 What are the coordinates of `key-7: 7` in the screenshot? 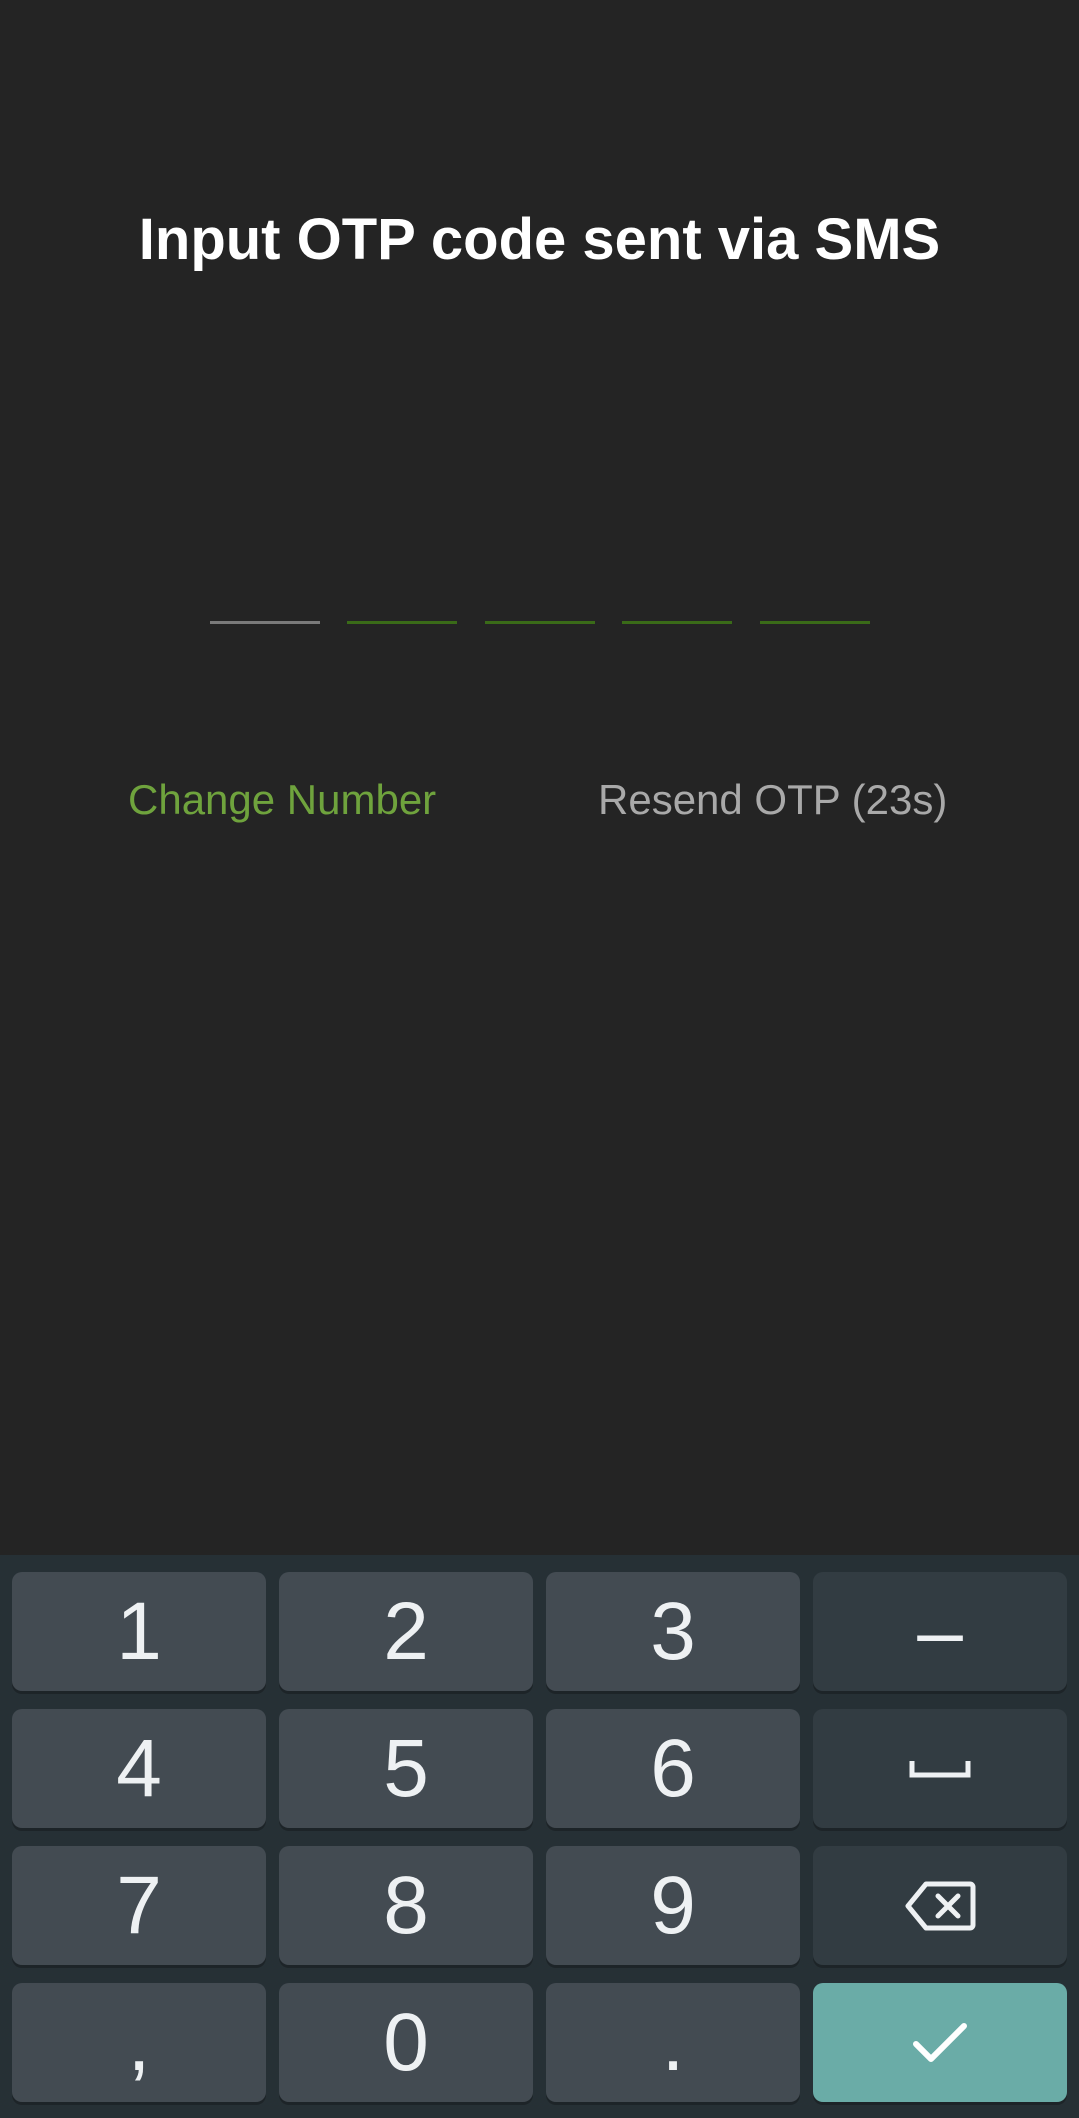 It's located at (139, 1905).